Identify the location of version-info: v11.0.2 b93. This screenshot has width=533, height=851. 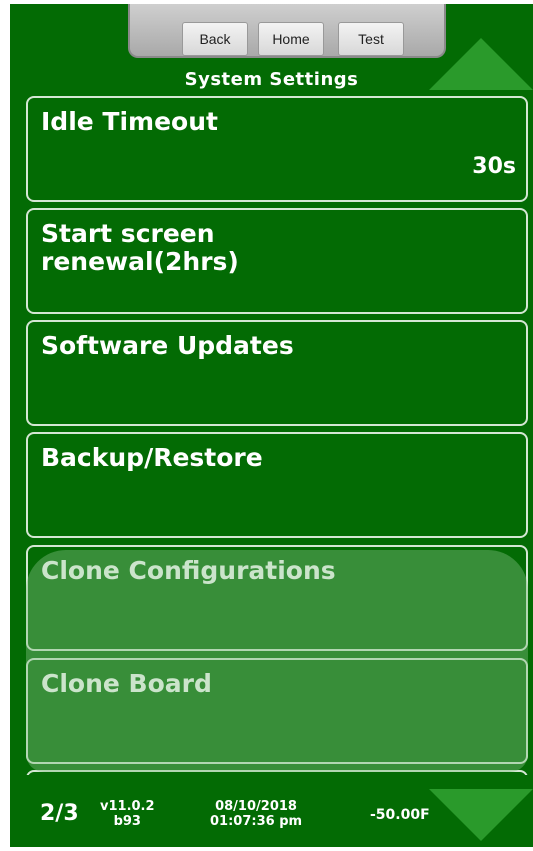
(127, 814).